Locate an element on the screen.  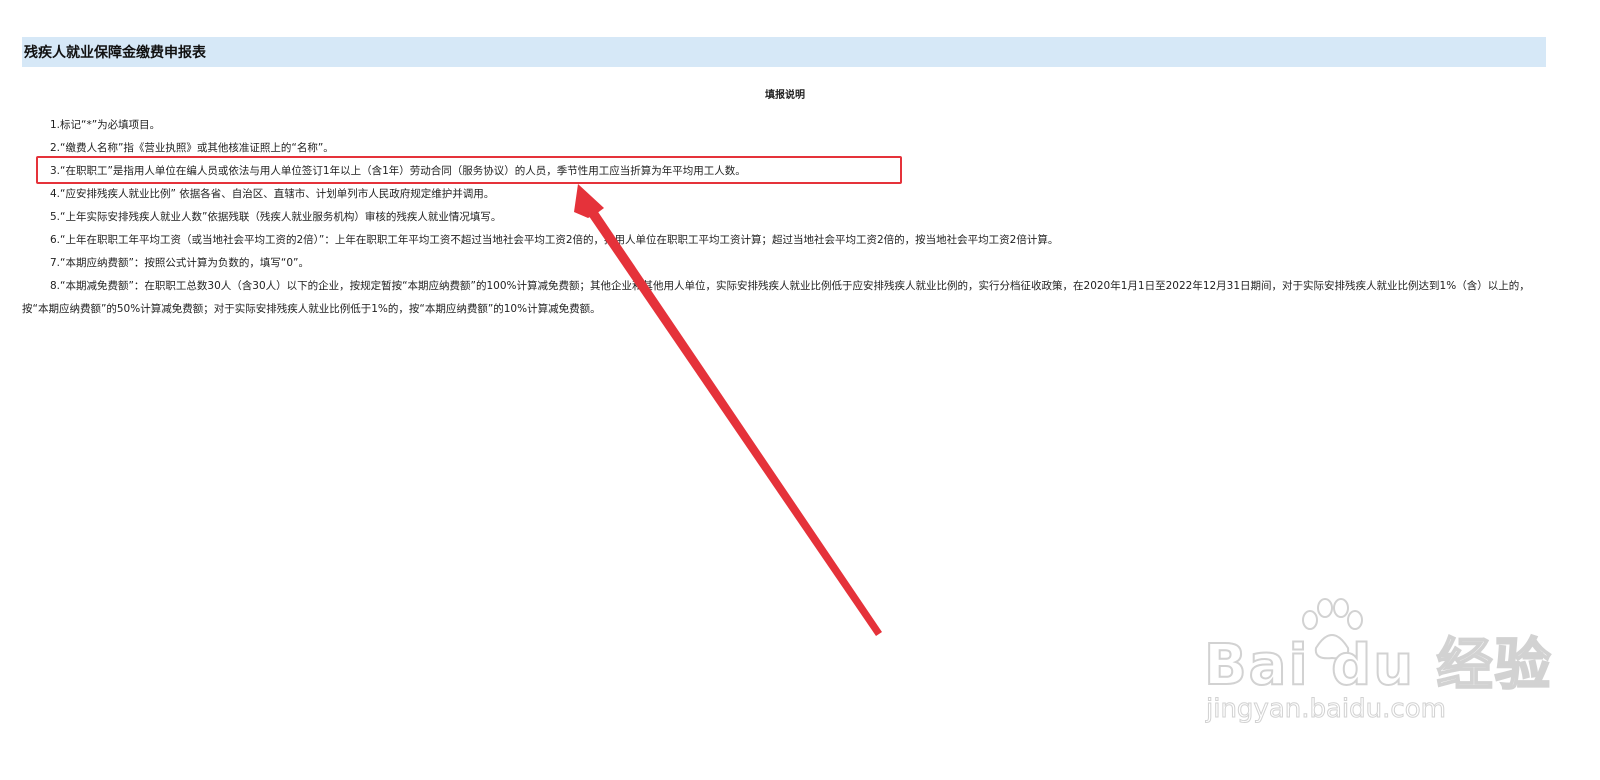
instruction-item-2: 2.“缴费人名称”指《营业执照》或其他核准证照上的“名称”。 is located at coordinates (192, 148).